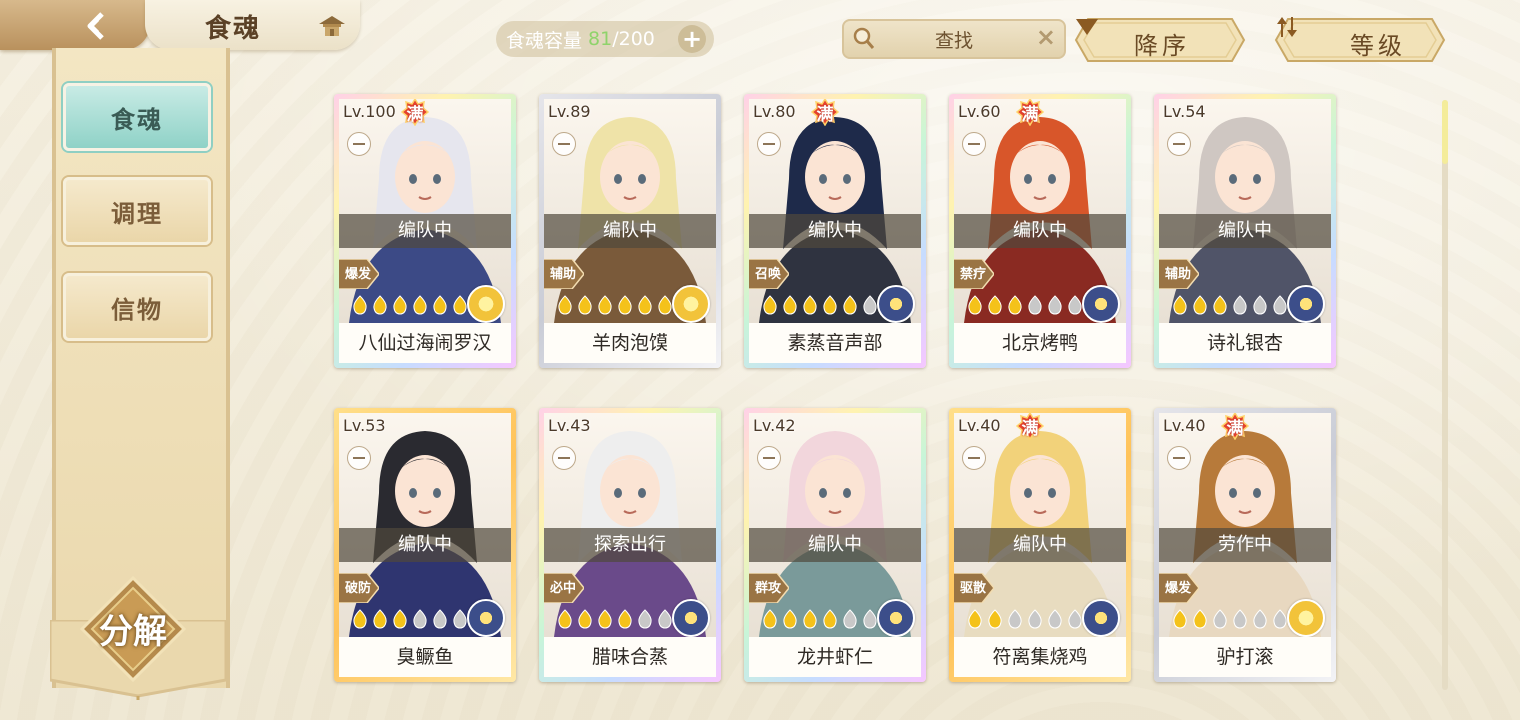 This screenshot has width=1520, height=720. Describe the element at coordinates (569, 111) in the screenshot. I see `level-label: Lv.89` at that location.